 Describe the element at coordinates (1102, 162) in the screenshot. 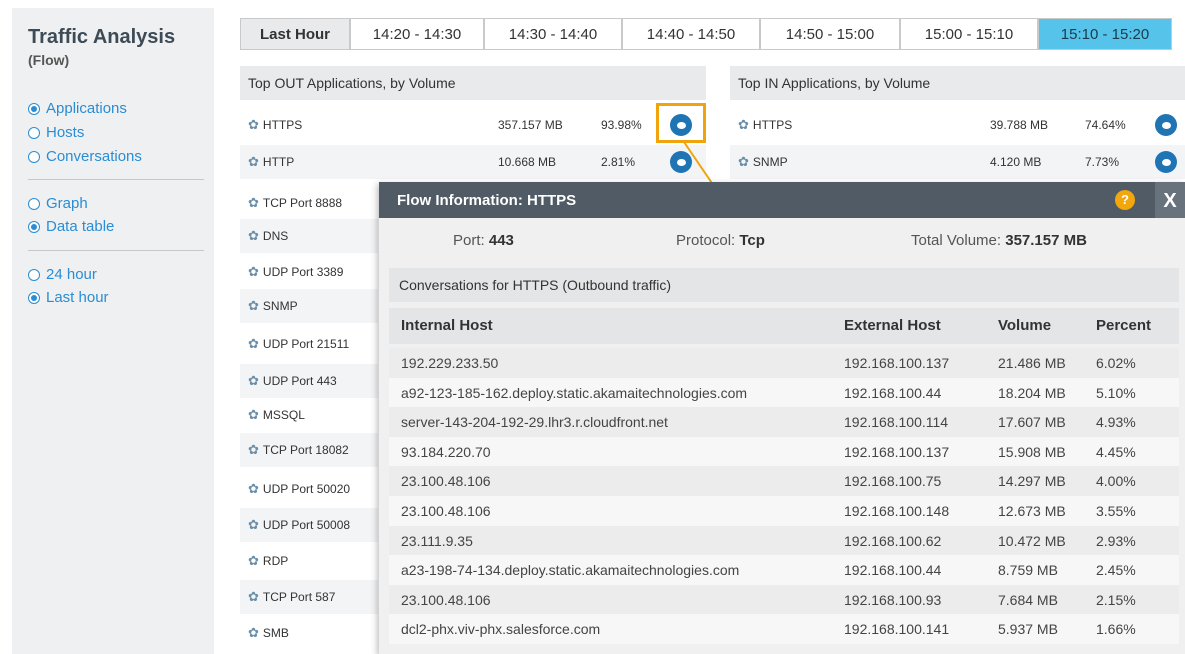

I see `app-percent: 7.73%` at that location.